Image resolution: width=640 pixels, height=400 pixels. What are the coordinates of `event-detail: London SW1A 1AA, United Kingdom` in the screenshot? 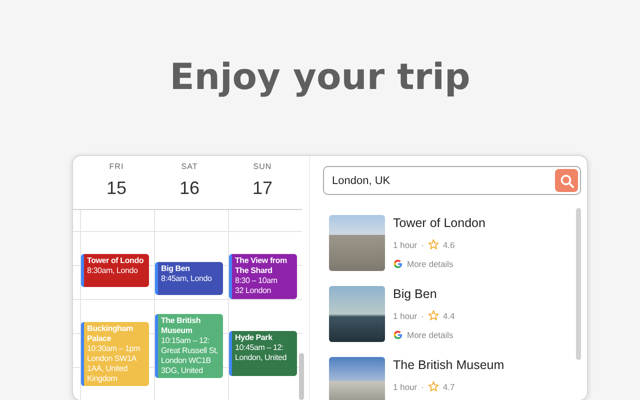 It's located at (112, 369).